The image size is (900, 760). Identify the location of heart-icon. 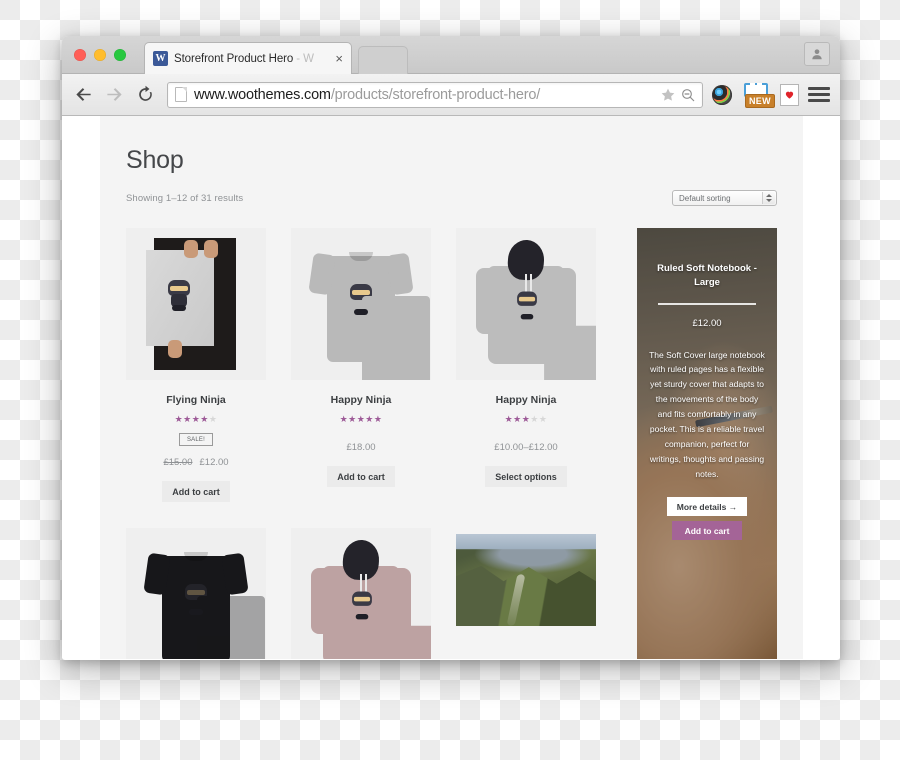
(789, 94).